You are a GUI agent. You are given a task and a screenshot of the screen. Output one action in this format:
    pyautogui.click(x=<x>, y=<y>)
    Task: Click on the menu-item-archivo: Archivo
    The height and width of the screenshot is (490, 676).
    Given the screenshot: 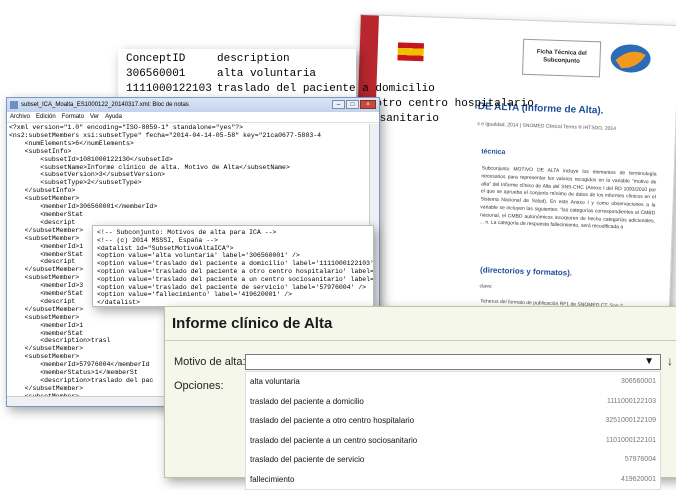 What is the action you would take?
    pyautogui.click(x=20, y=117)
    